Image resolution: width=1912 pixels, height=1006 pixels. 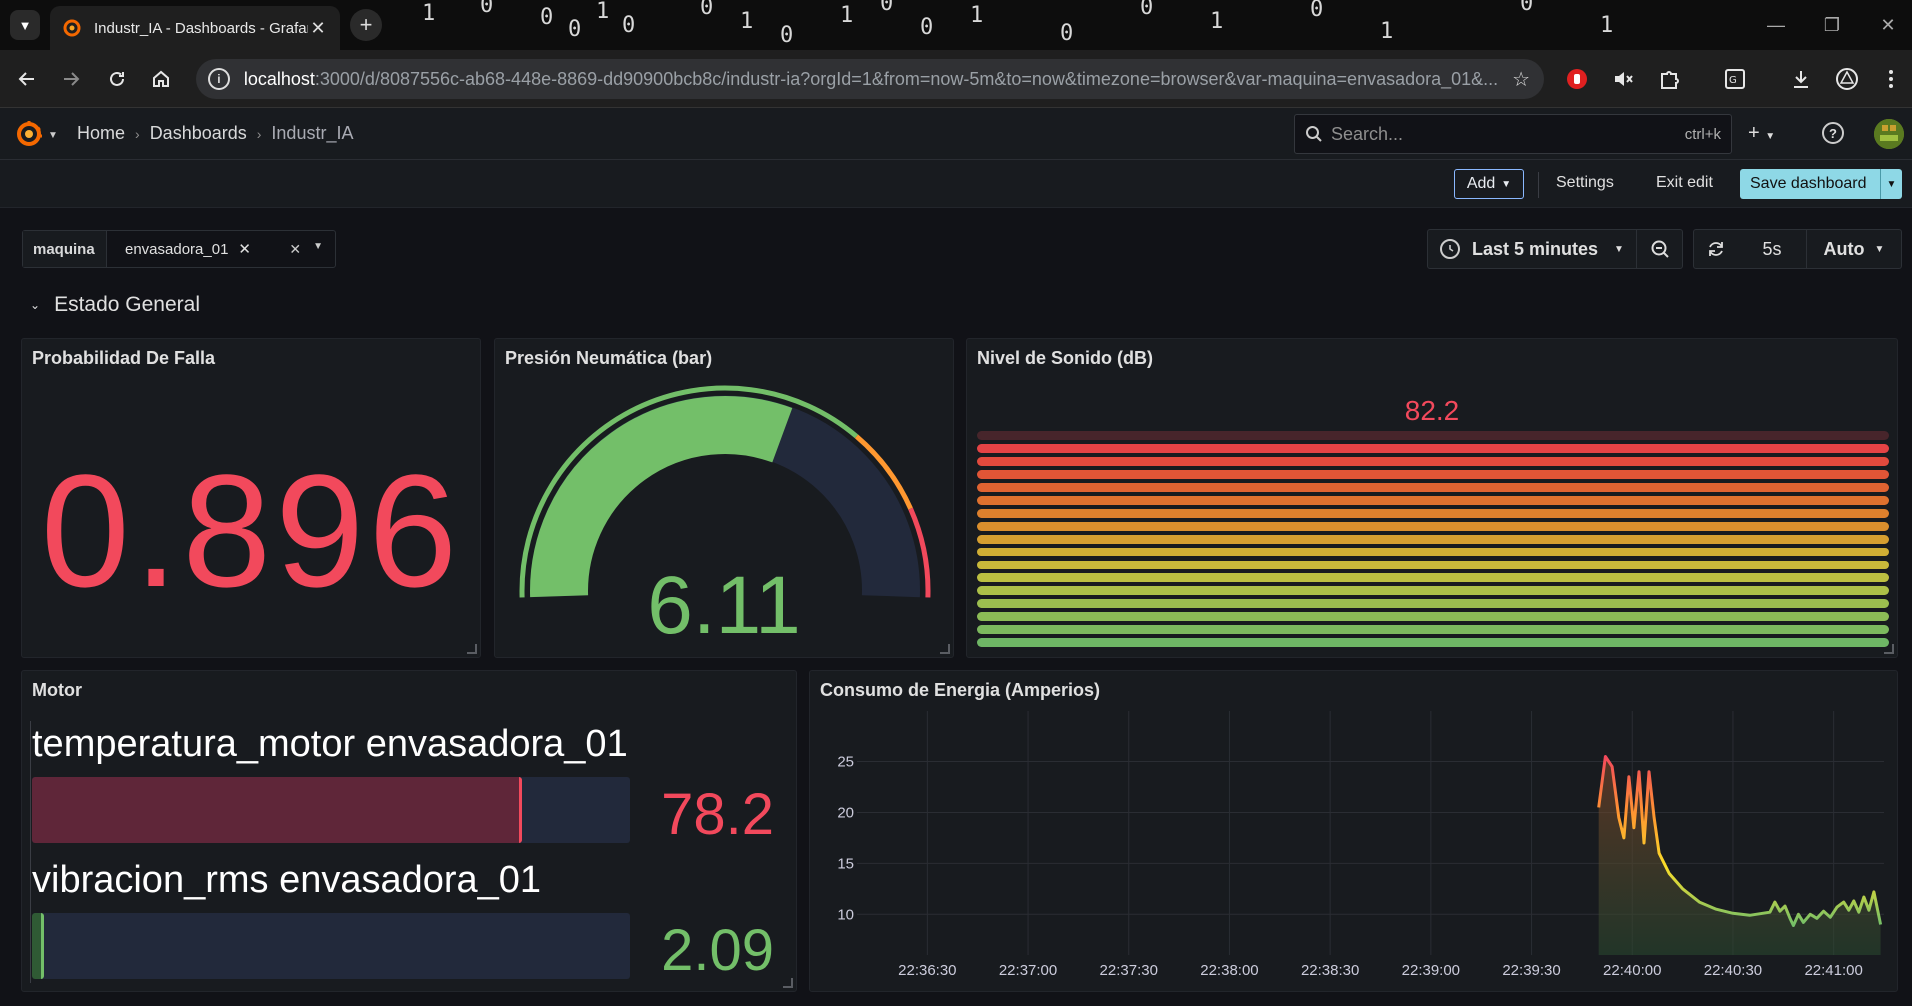 I want to click on row-header-estado-general: ⌄ Estado General, so click(x=115, y=305).